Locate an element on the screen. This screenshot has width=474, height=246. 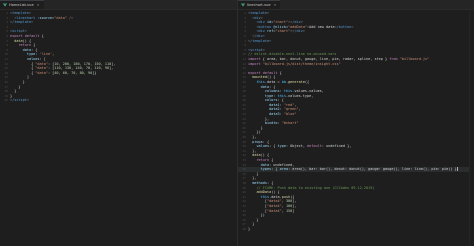
code-token: @click is located at coordinates (279, 26).